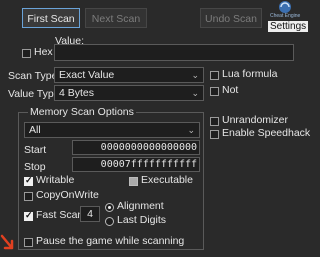 This screenshot has height=257, width=320. Describe the element at coordinates (109, 207) in the screenshot. I see `alignment-radio` at that location.